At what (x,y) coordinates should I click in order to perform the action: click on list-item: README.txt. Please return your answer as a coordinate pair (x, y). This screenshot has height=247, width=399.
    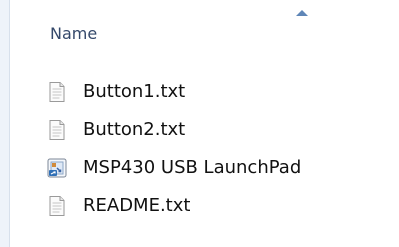
    Looking at the image, I should click on (215, 206).